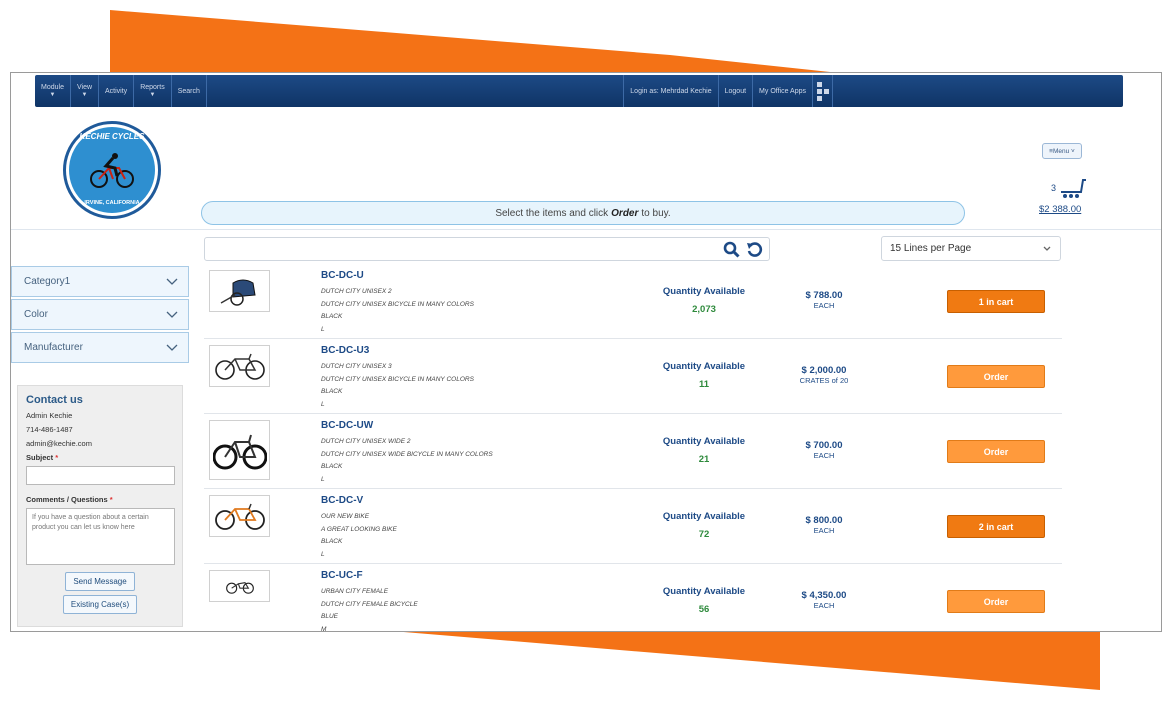 This screenshot has width=1171, height=703. I want to click on desc-line: DUTCH CITY UNISEX 2, so click(356, 291).